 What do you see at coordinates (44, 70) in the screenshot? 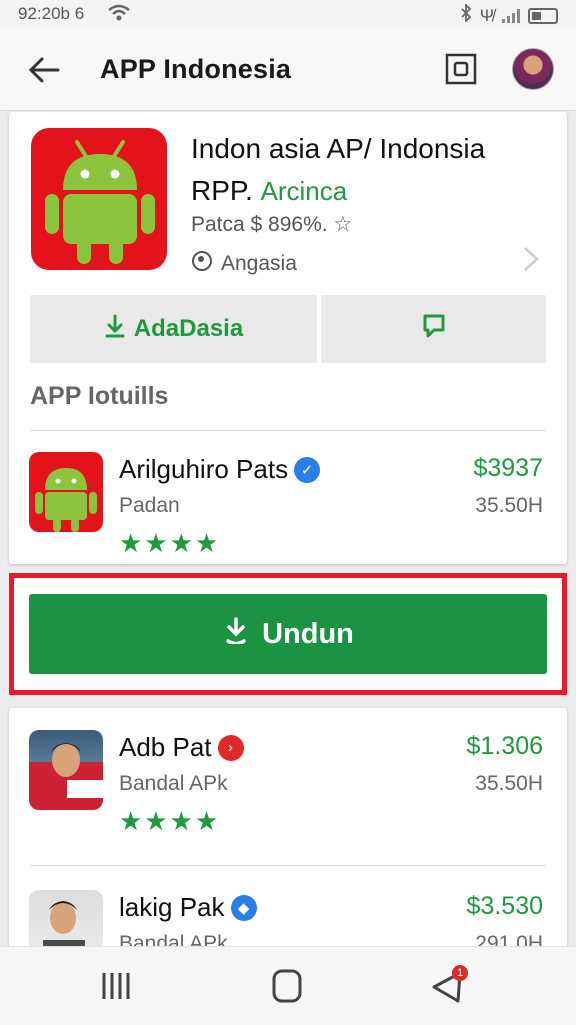
I see `back-arrow-icon` at bounding box center [44, 70].